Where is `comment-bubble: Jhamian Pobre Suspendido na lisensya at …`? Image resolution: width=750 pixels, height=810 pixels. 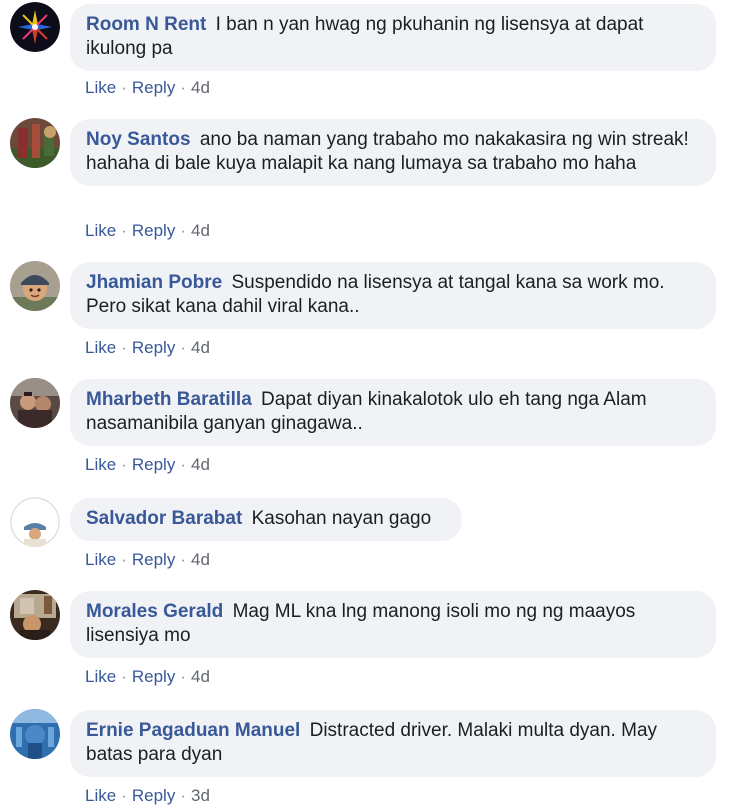 comment-bubble: Jhamian Pobre Suspendido na lisensya at … is located at coordinates (393, 295).